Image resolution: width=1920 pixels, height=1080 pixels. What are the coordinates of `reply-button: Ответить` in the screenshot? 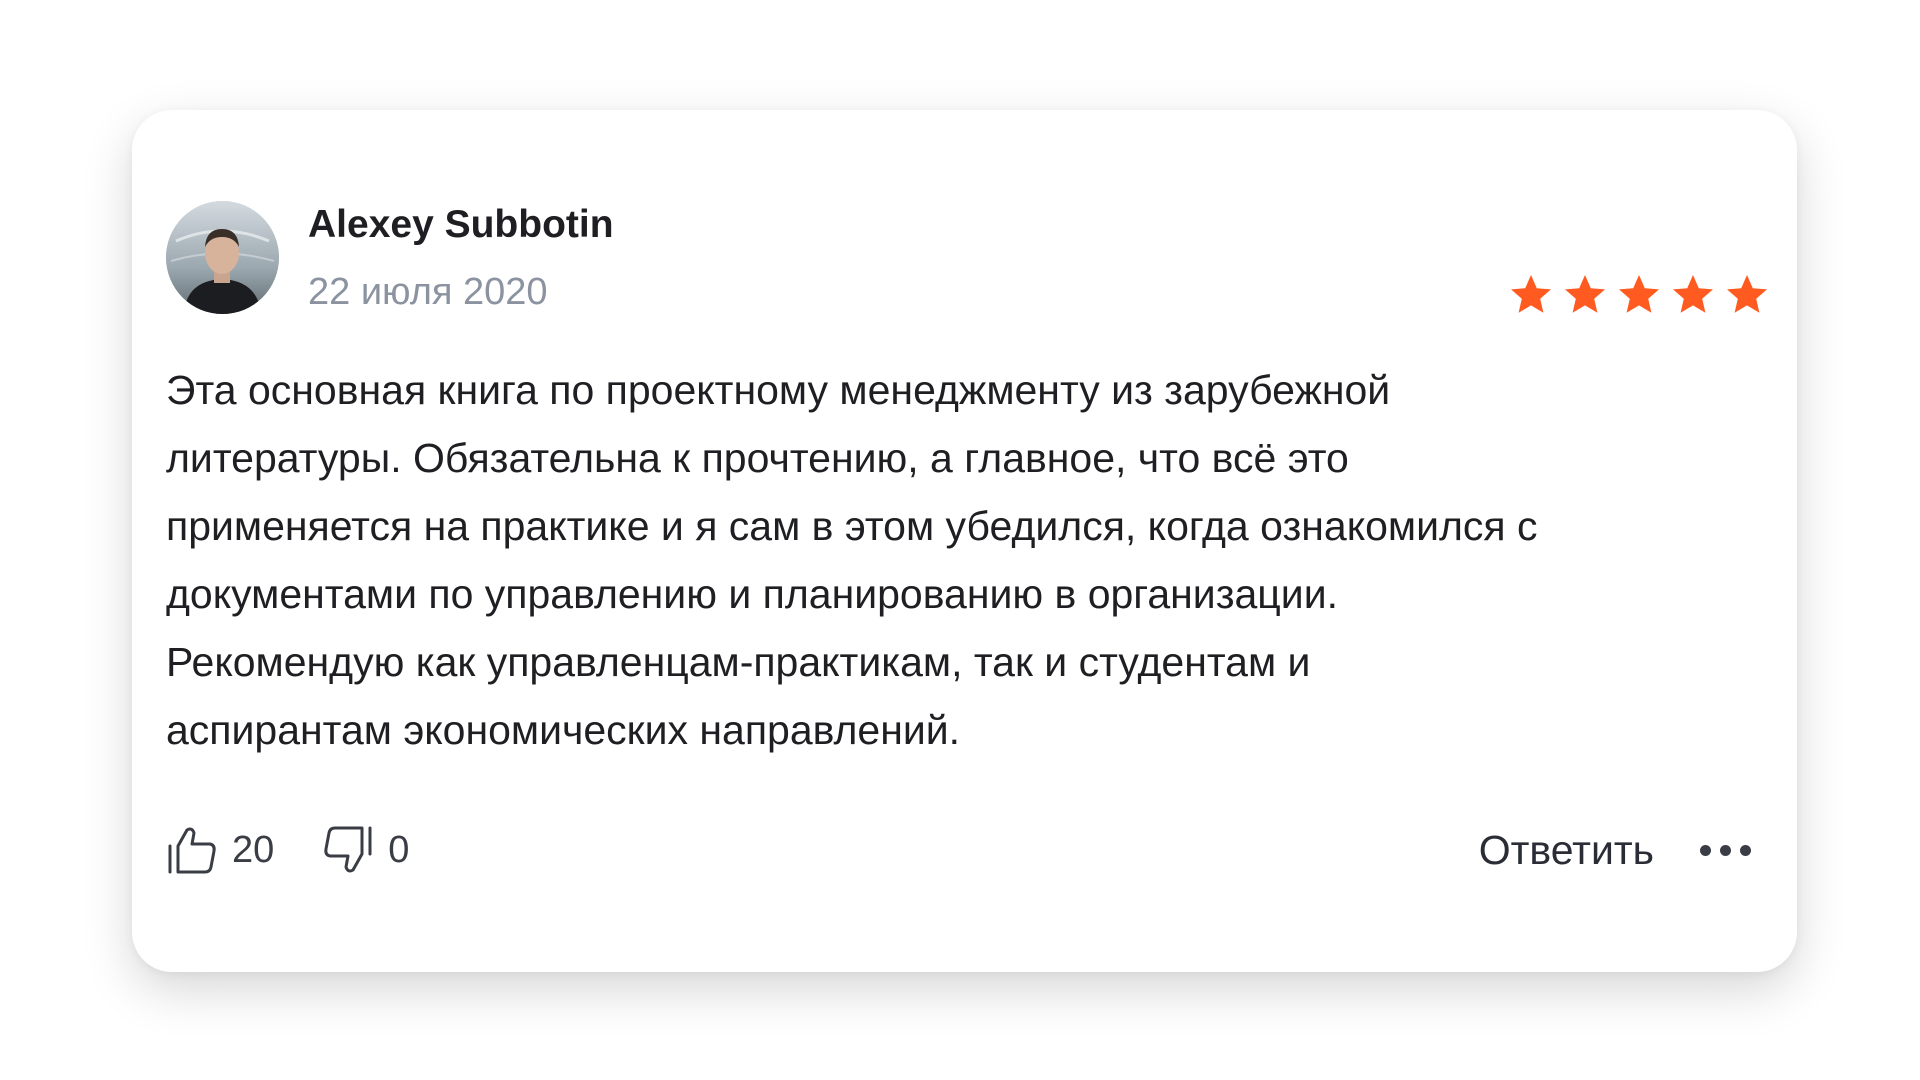 It's located at (1566, 850).